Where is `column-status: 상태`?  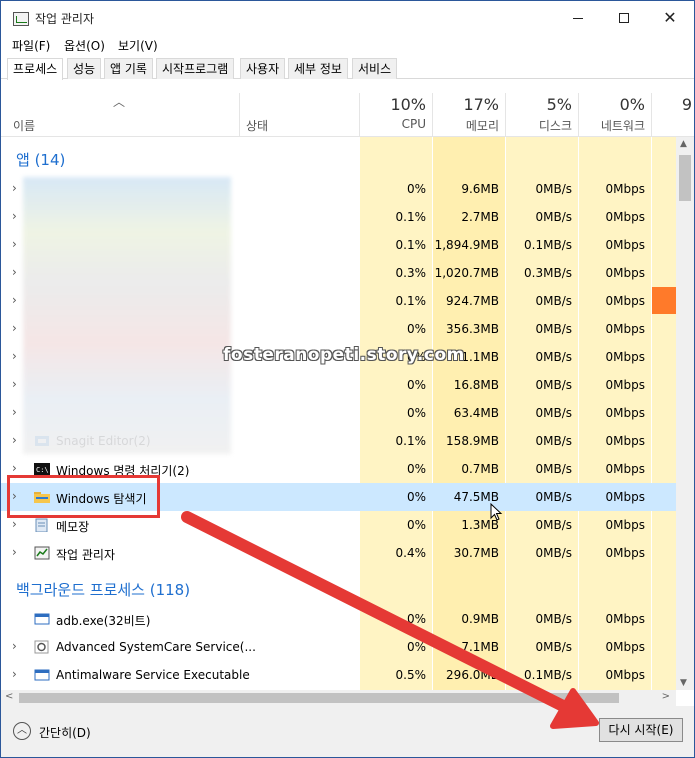
column-status: 상태 is located at coordinates (257, 125).